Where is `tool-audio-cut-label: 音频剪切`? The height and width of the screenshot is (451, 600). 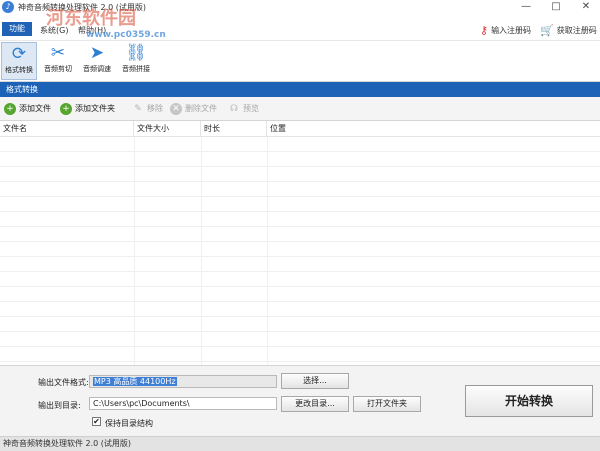 tool-audio-cut-label: 音频剪切 is located at coordinates (58, 69).